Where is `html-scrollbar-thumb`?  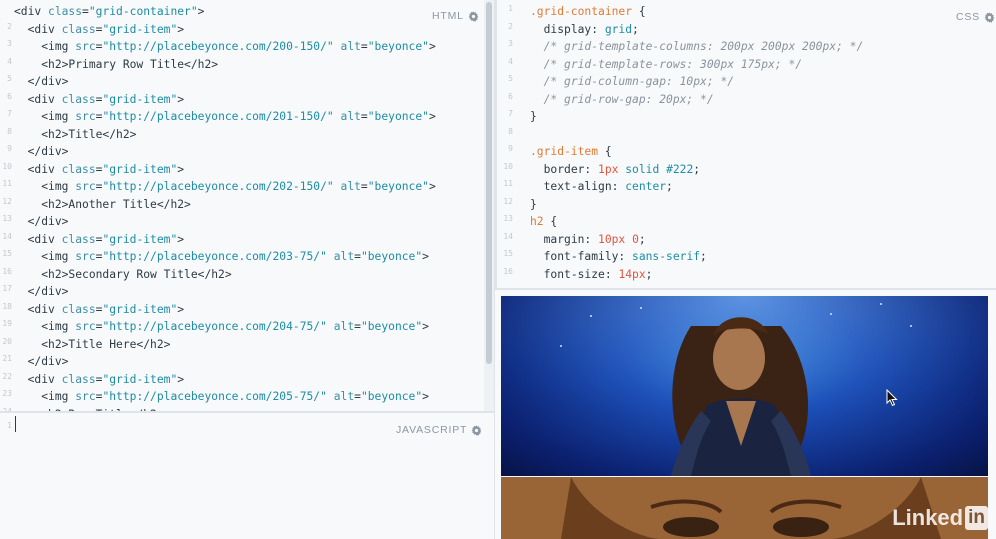
html-scrollbar-thumb is located at coordinates (489, 183).